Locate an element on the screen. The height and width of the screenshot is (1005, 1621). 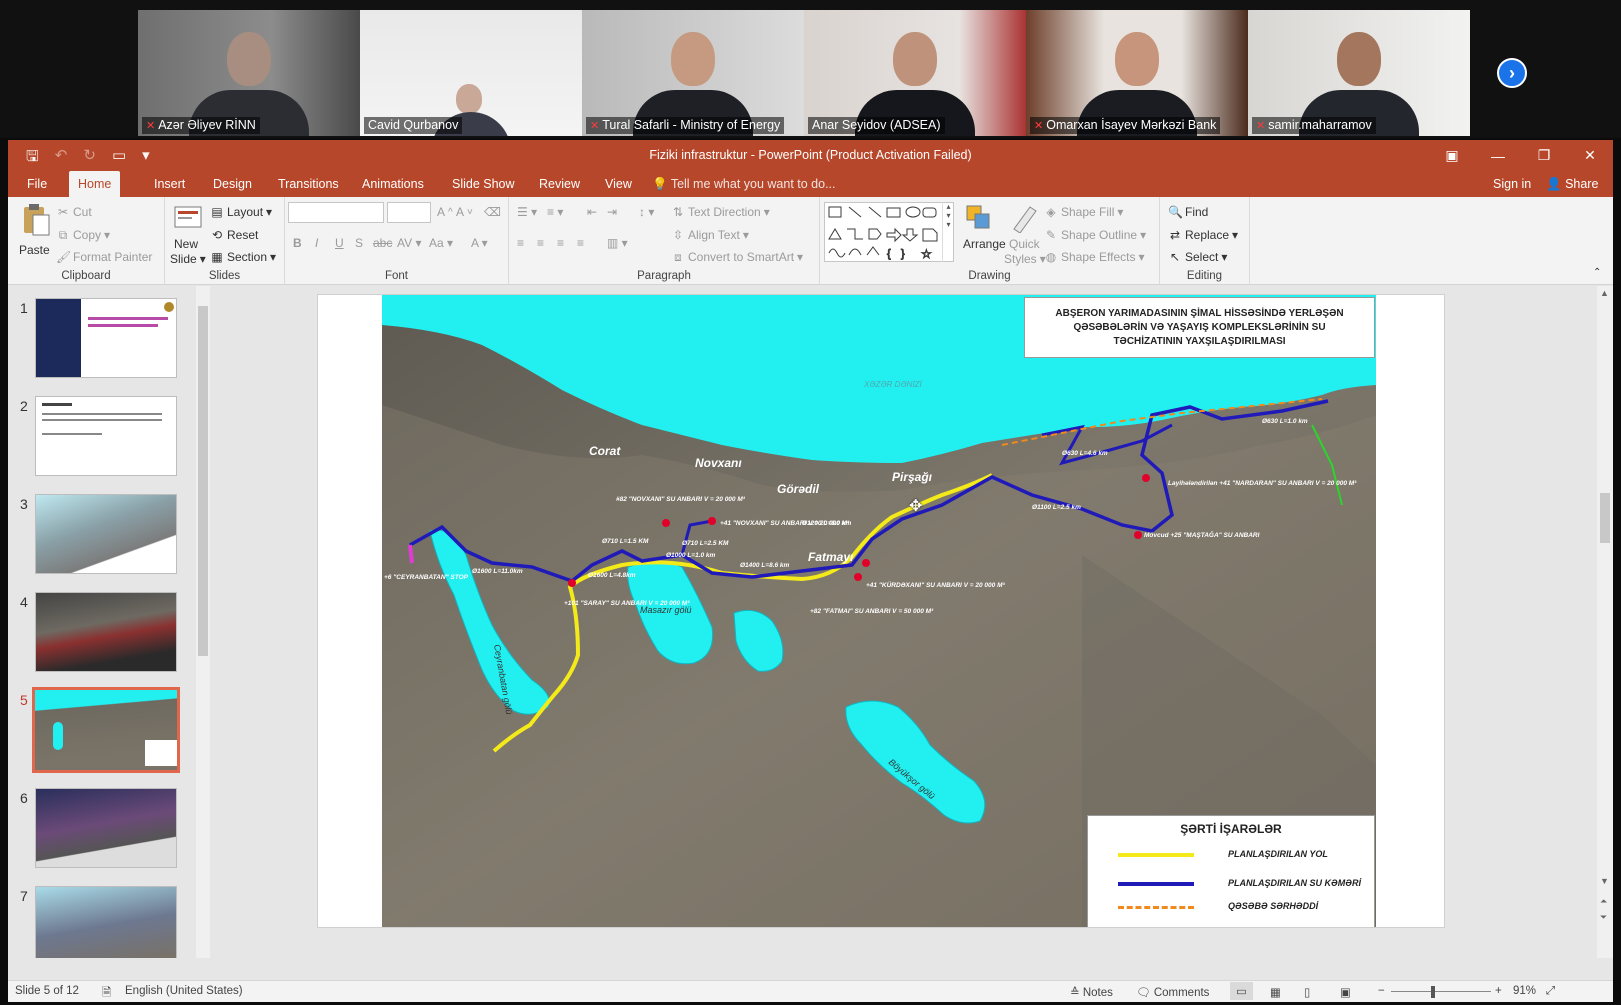
tab-review: Review is located at coordinates (559, 184).